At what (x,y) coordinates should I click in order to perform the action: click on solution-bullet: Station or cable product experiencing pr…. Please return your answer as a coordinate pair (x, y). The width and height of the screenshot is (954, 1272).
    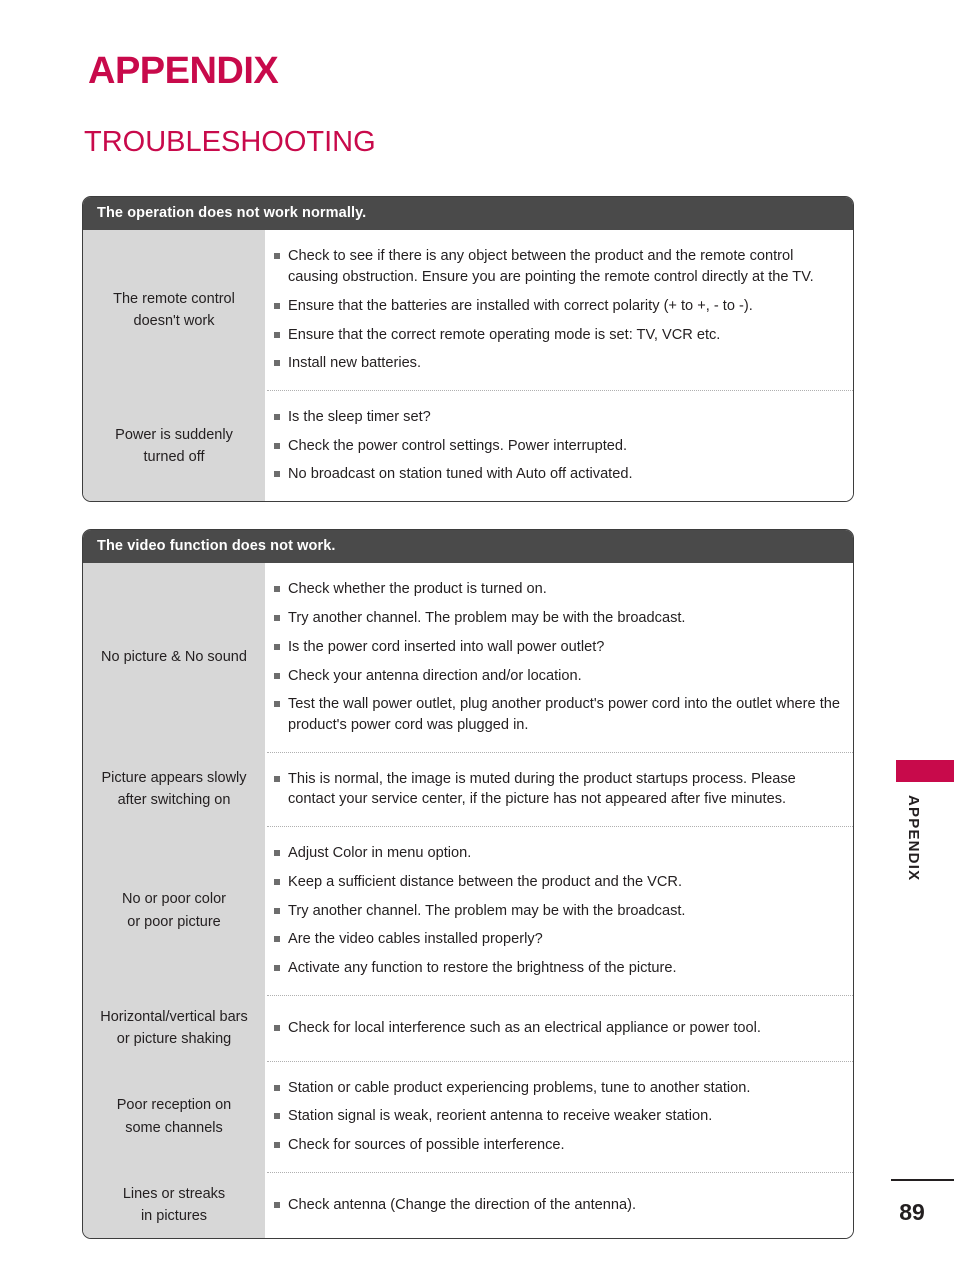
    Looking at the image, I should click on (557, 1088).